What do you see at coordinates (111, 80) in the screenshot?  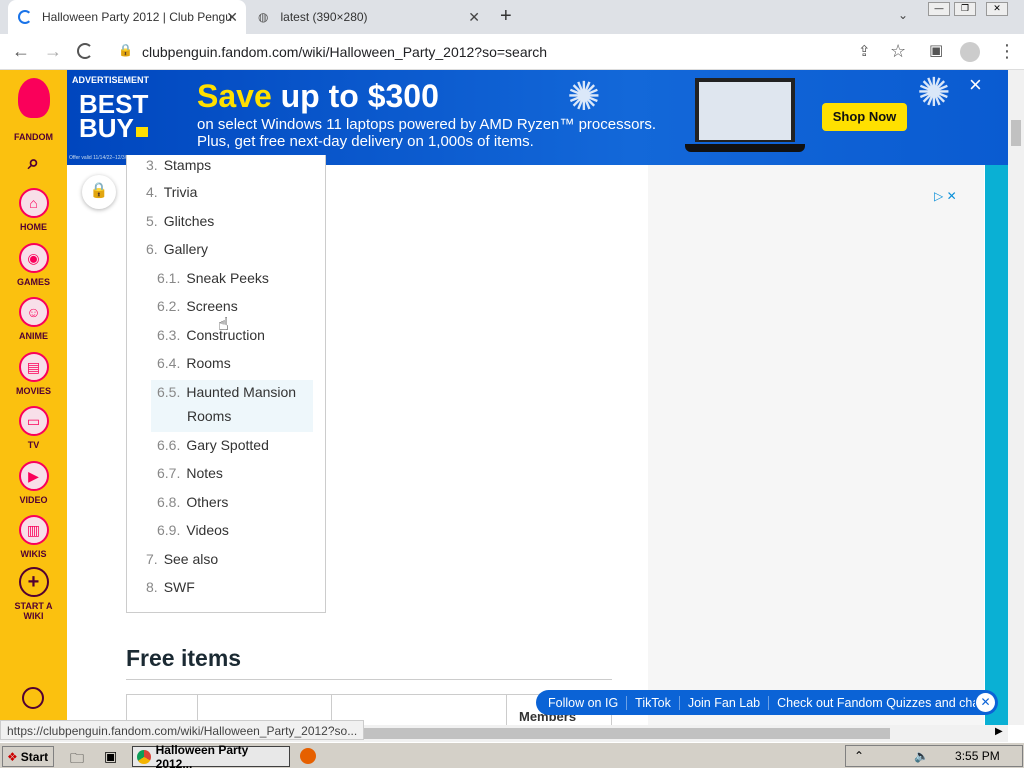 I see `ad-label: ADVERTISEMENT` at bounding box center [111, 80].